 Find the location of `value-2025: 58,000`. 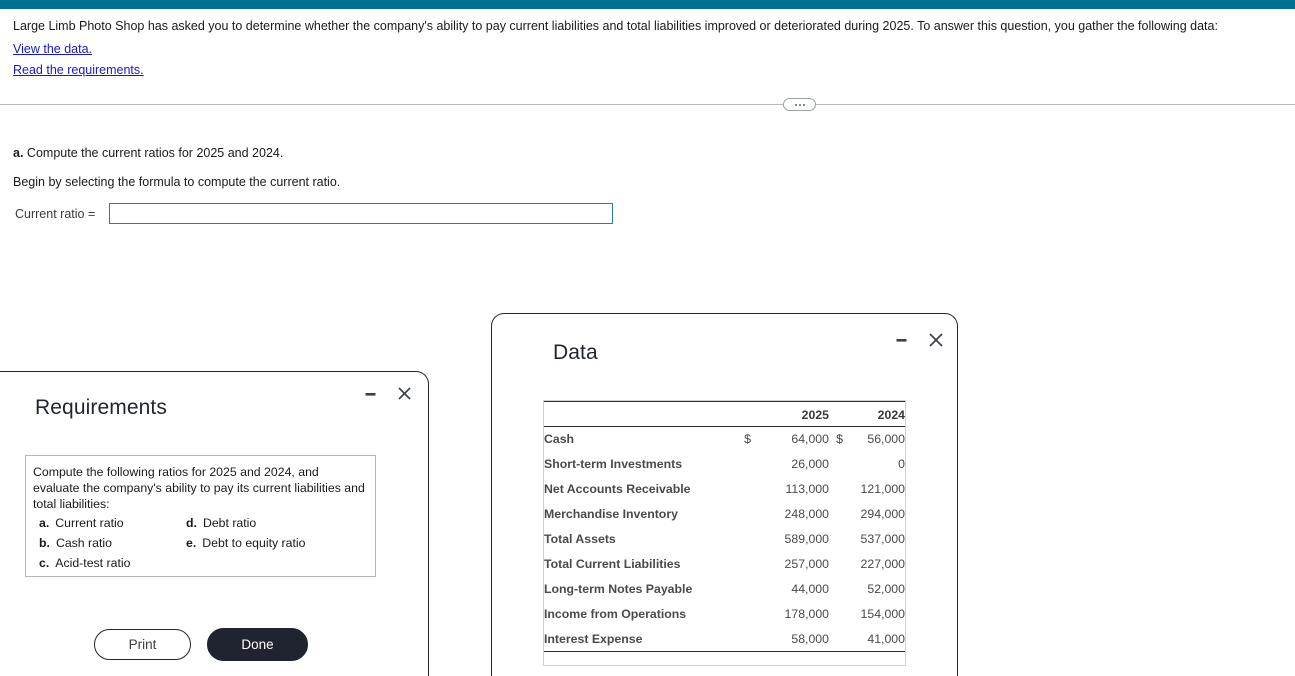

value-2025: 58,000 is located at coordinates (790, 639).